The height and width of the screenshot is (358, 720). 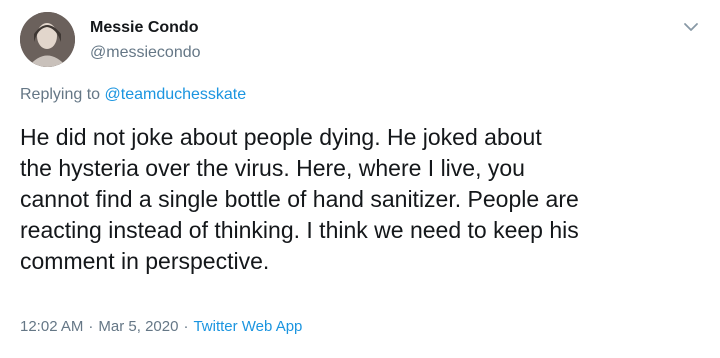 What do you see at coordinates (138, 326) in the screenshot?
I see `tweet-date: Mar 5, 2020` at bounding box center [138, 326].